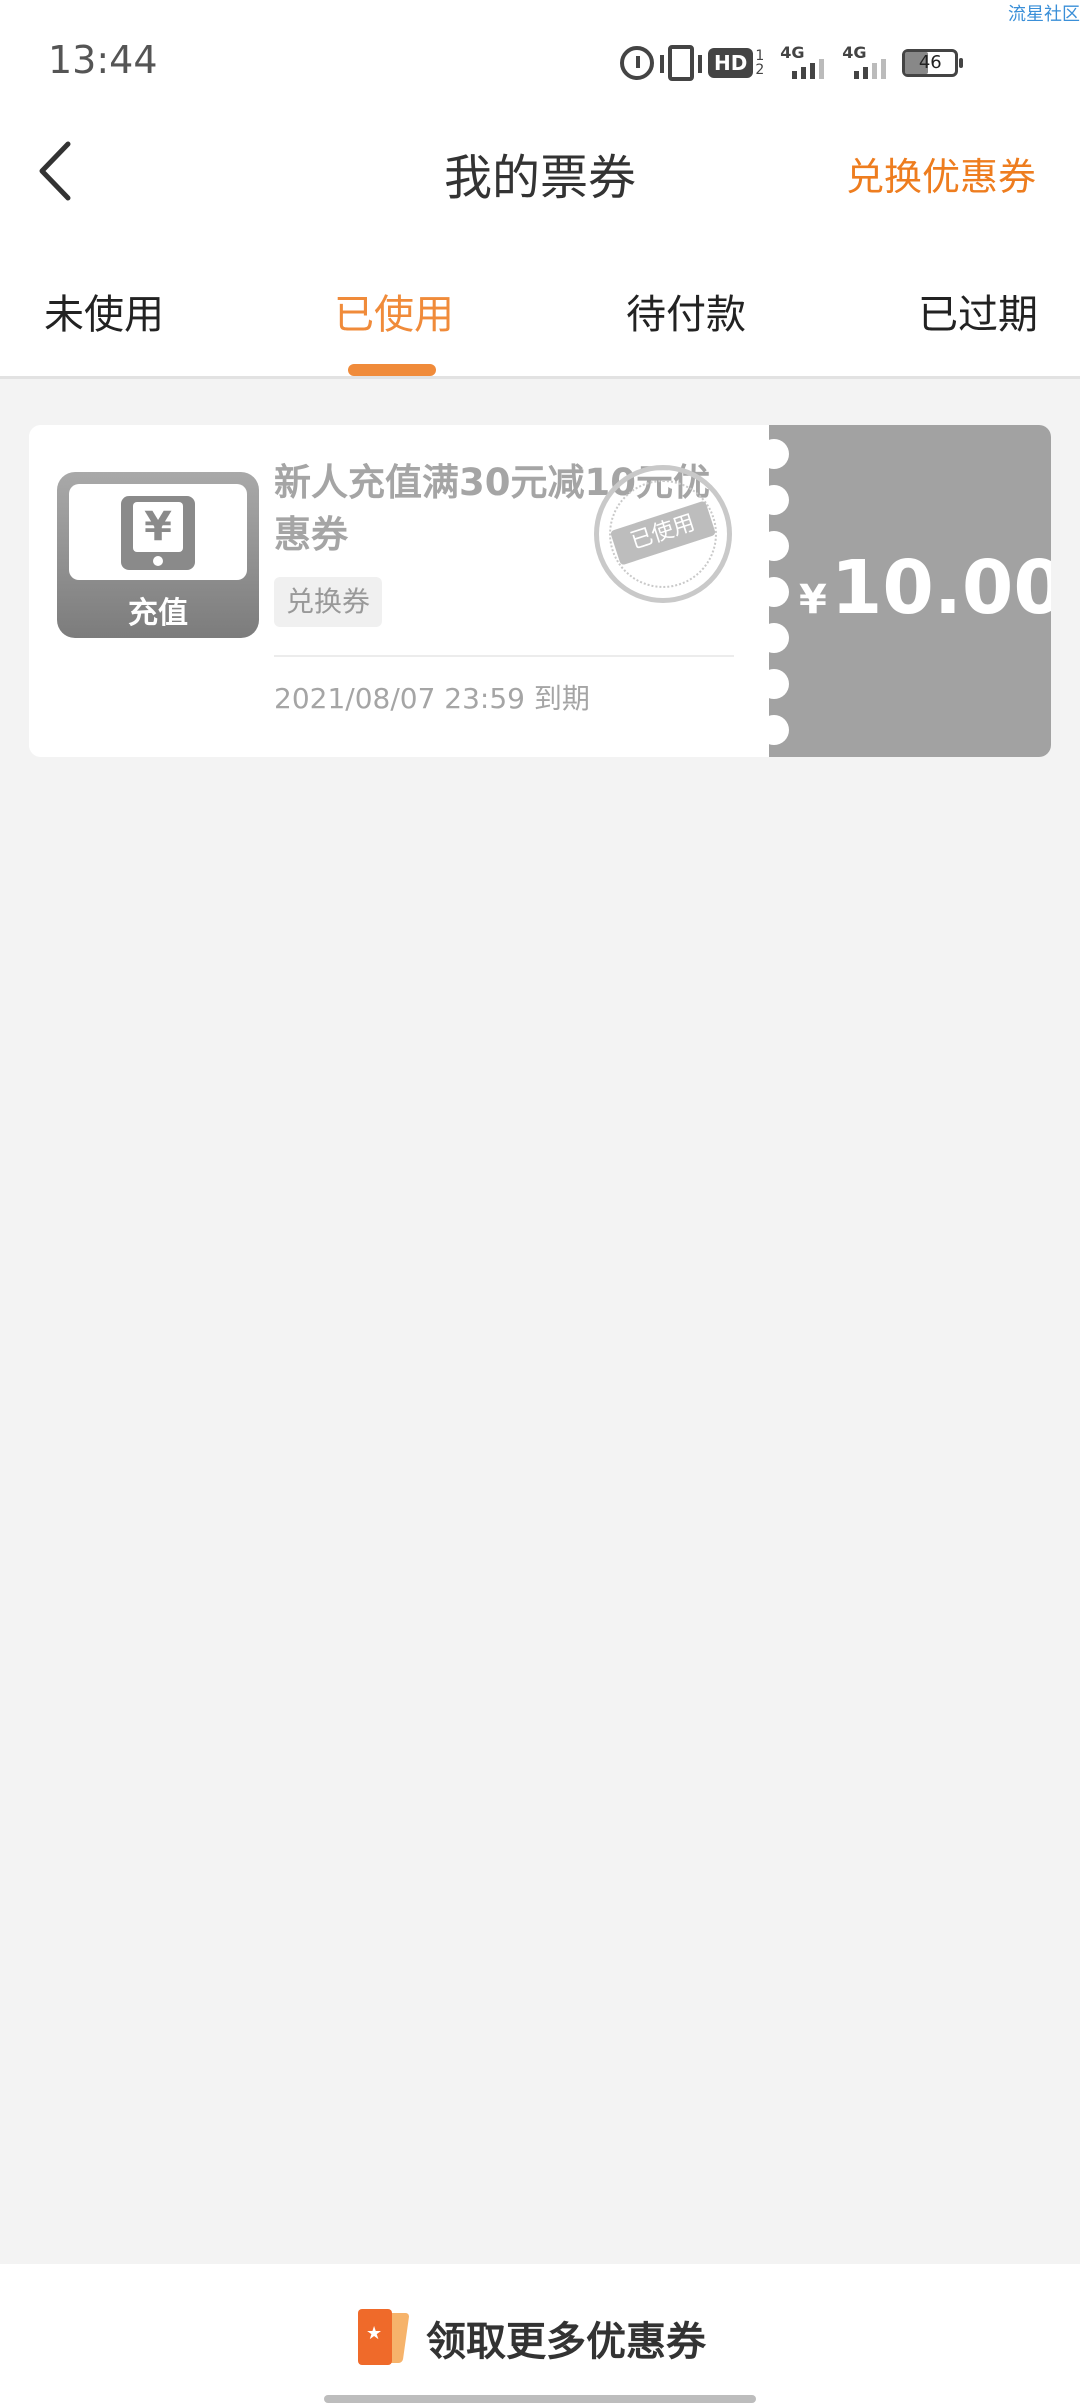  I want to click on recharge-icon-label: 充值, so click(158, 613).